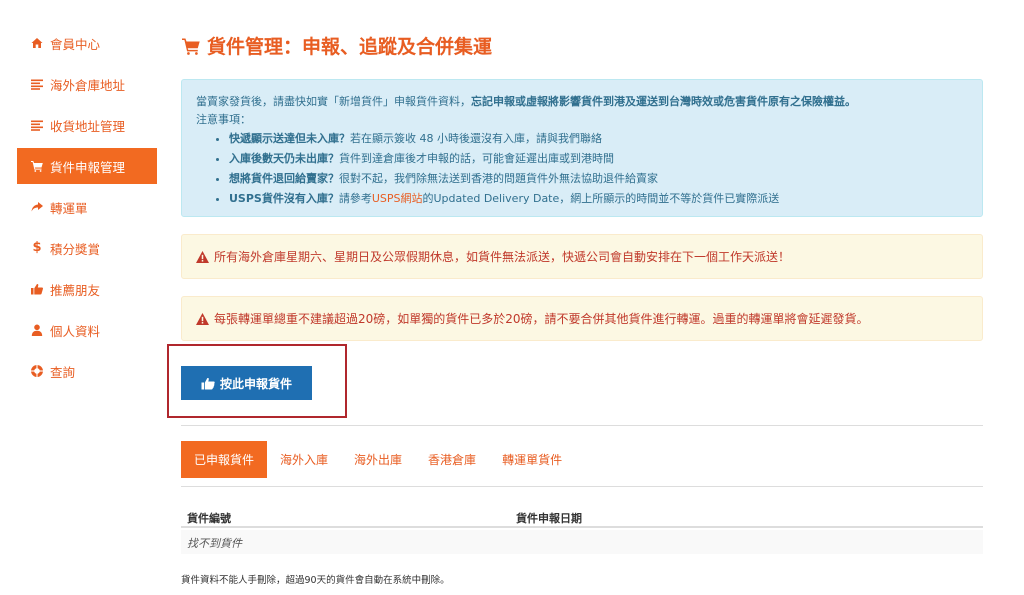 The image size is (1024, 595). What do you see at coordinates (208, 383) in the screenshot?
I see `hand-pointer-icon` at bounding box center [208, 383].